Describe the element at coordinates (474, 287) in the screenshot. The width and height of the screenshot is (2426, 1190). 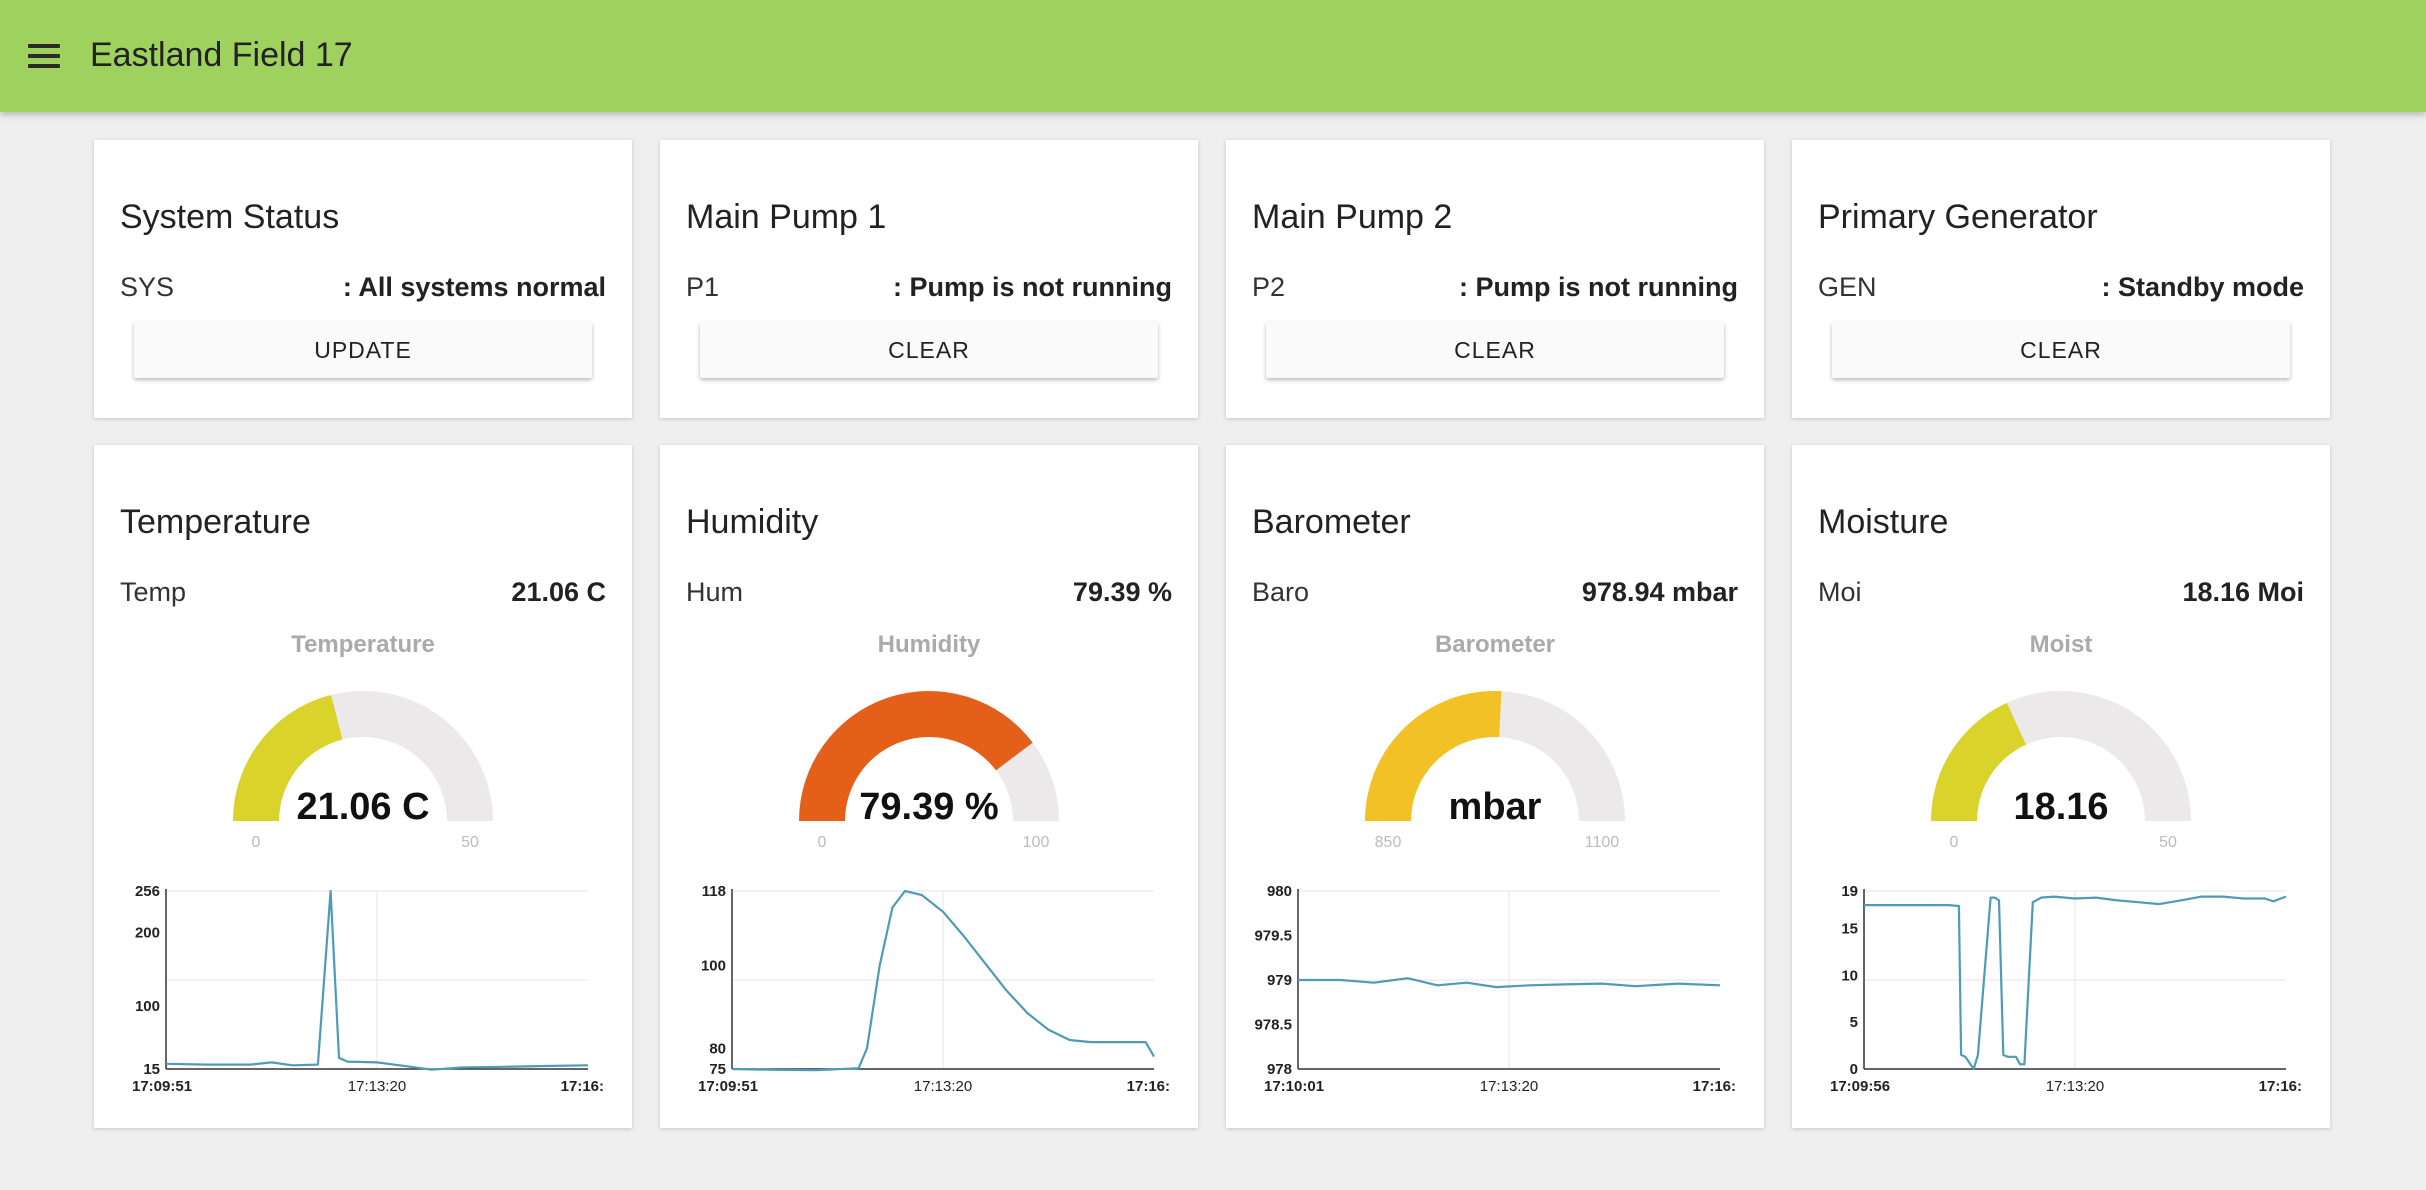
I see `status-value: : All systems normal` at that location.